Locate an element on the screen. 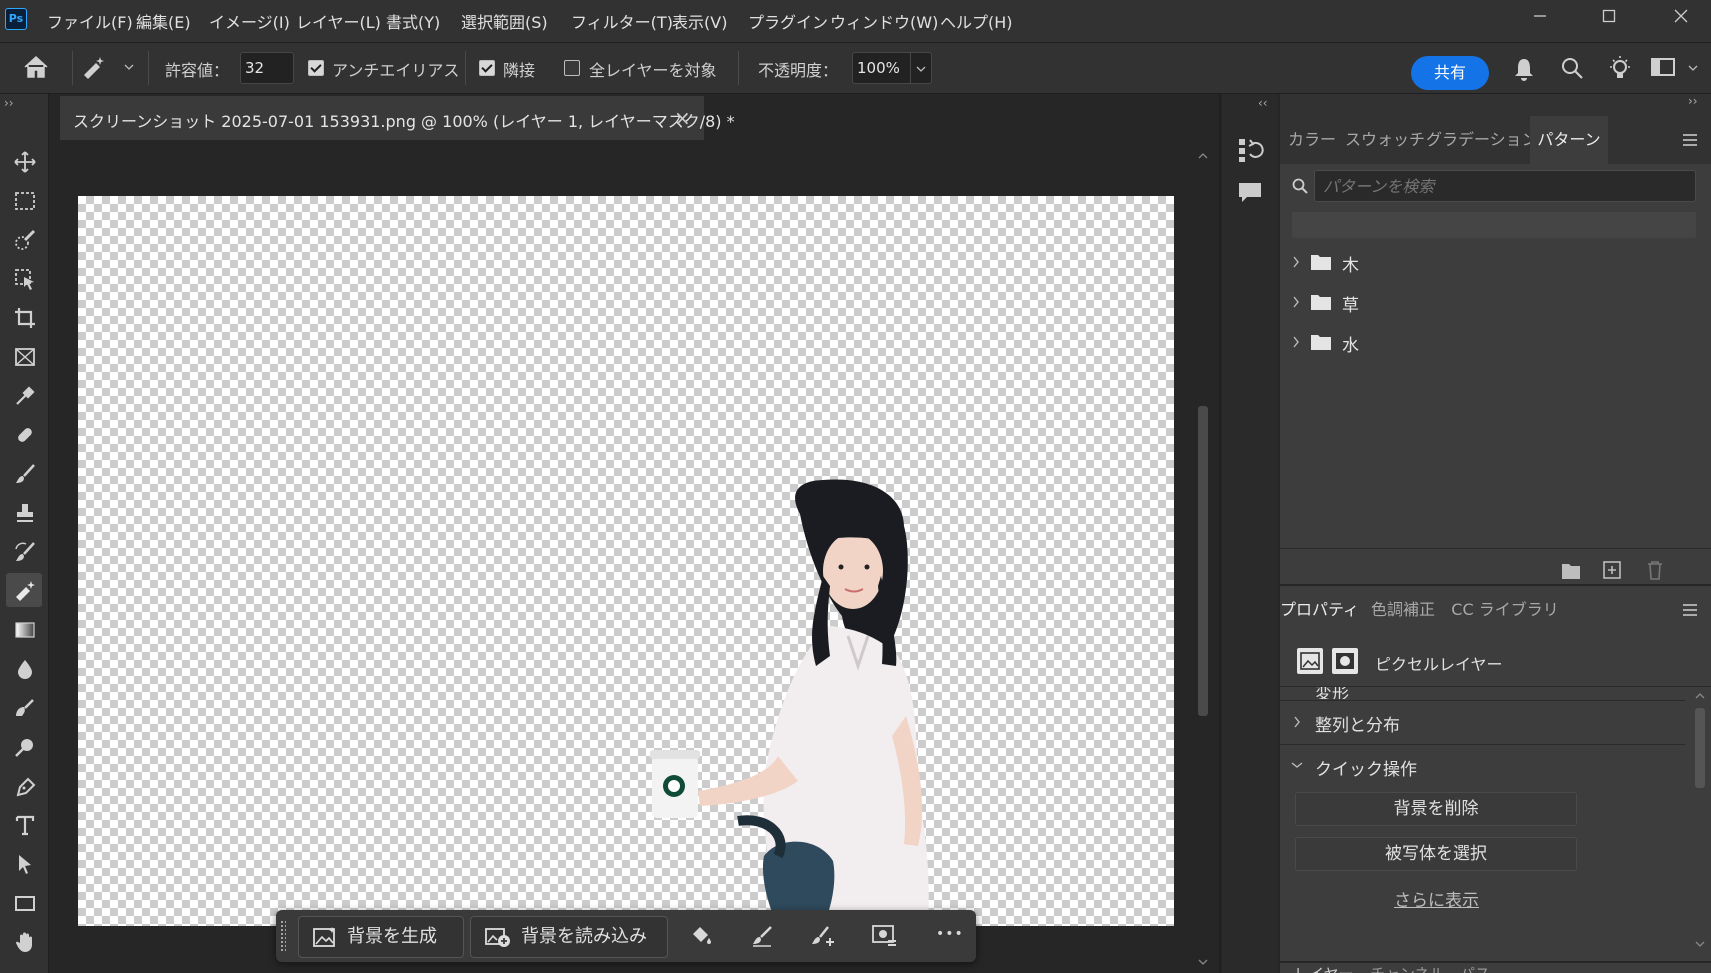  new-pattern-icon is located at coordinates (1612, 570).